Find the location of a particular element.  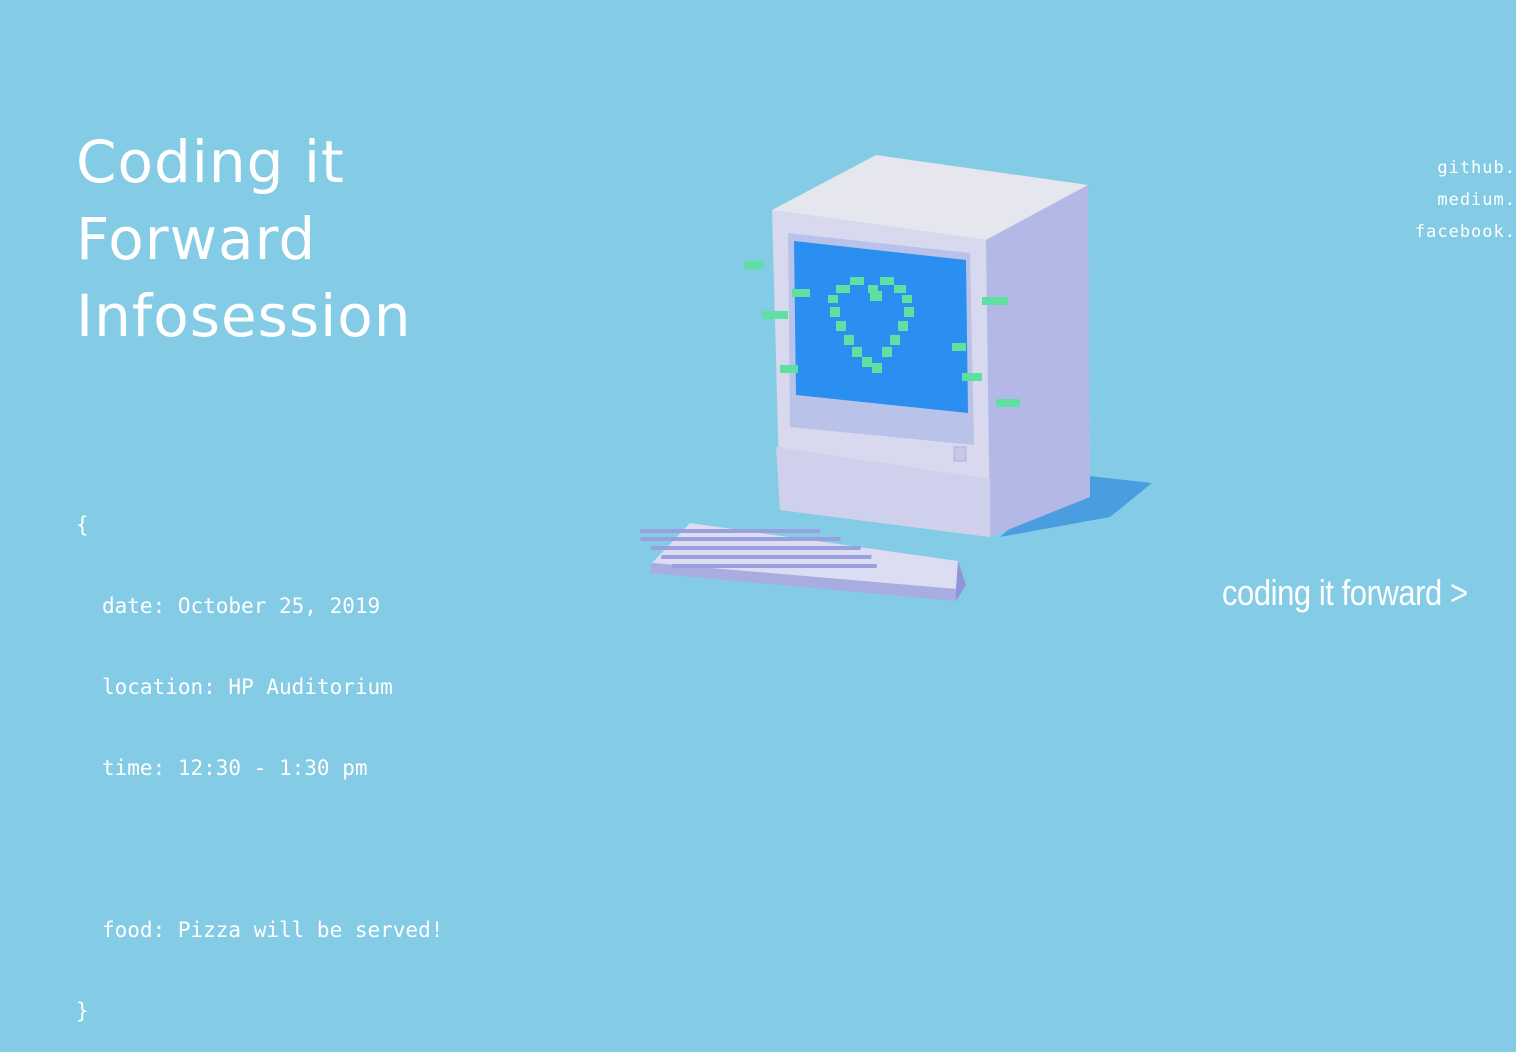

event-date: date: October 25, 2019 is located at coordinates (241, 606).